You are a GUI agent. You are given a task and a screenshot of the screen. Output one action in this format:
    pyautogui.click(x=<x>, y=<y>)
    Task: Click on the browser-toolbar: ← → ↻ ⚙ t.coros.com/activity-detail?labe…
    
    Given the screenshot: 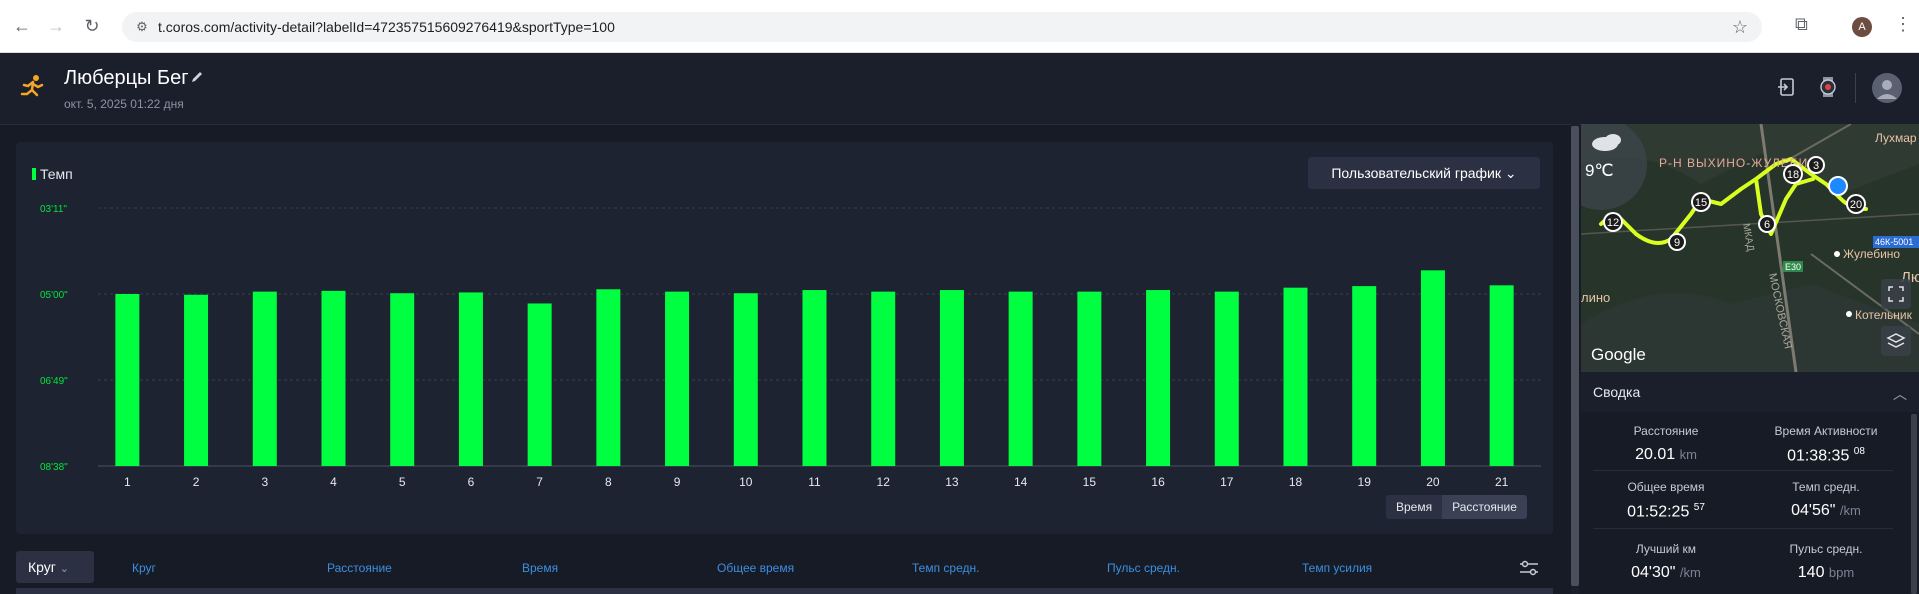 What is the action you would take?
    pyautogui.click(x=959, y=26)
    